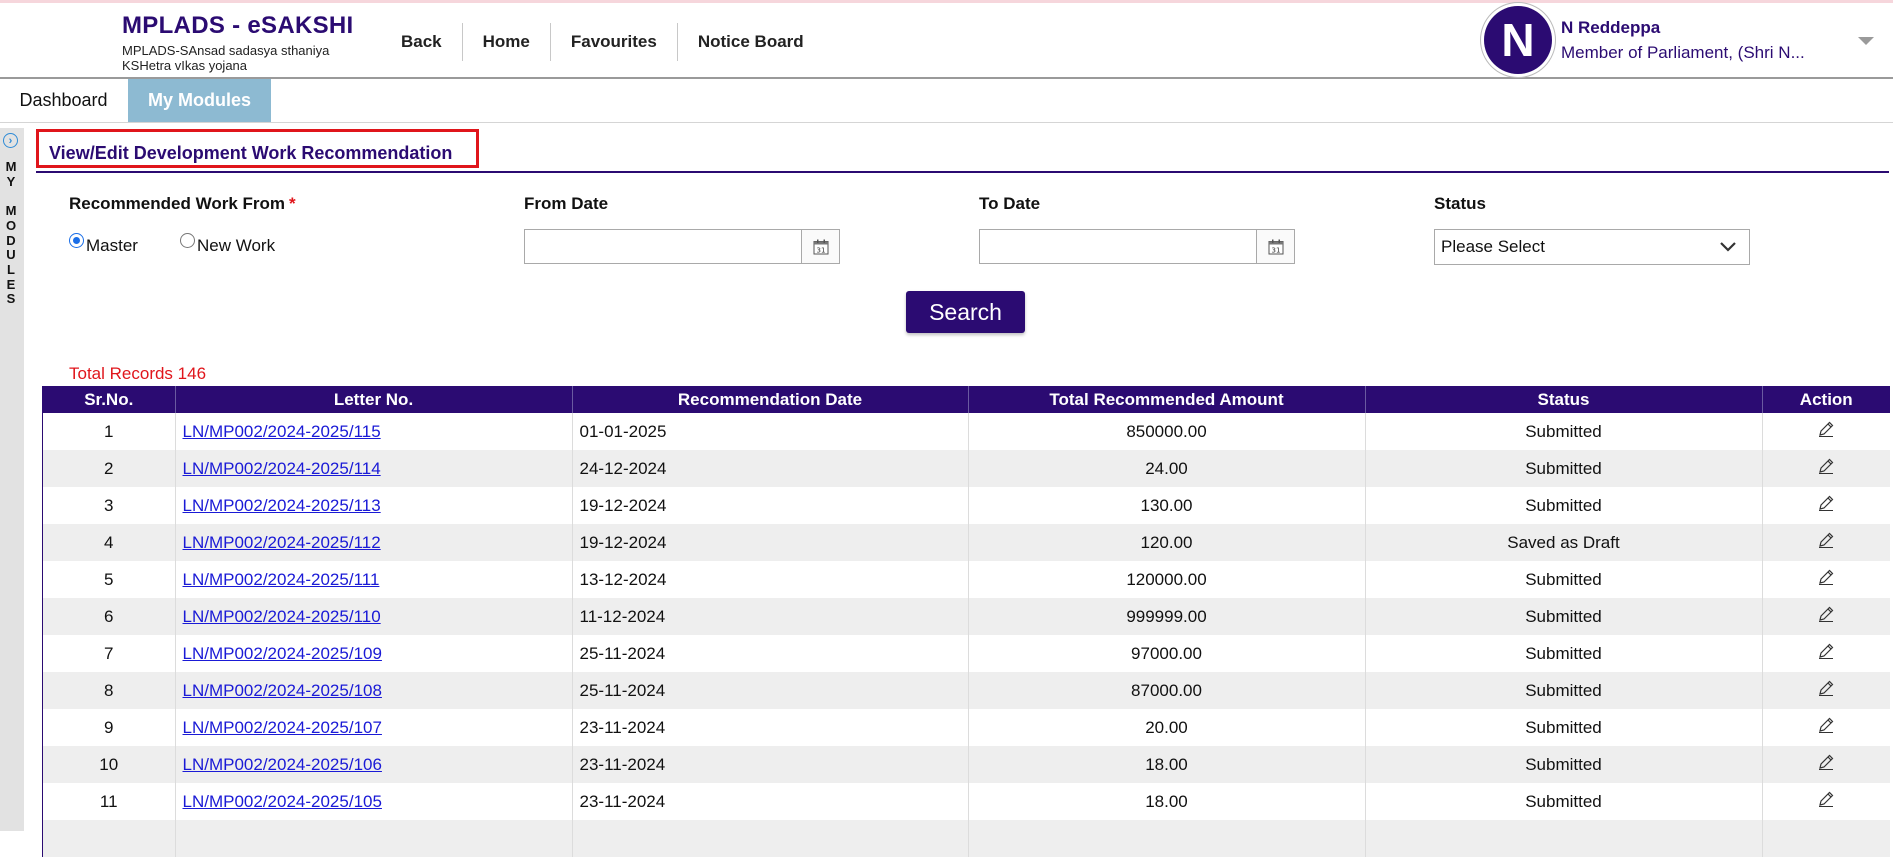 The width and height of the screenshot is (1893, 857). What do you see at coordinates (12, 479) in the screenshot?
I see `modules-sidebar: › M Y M O D U L E S` at bounding box center [12, 479].